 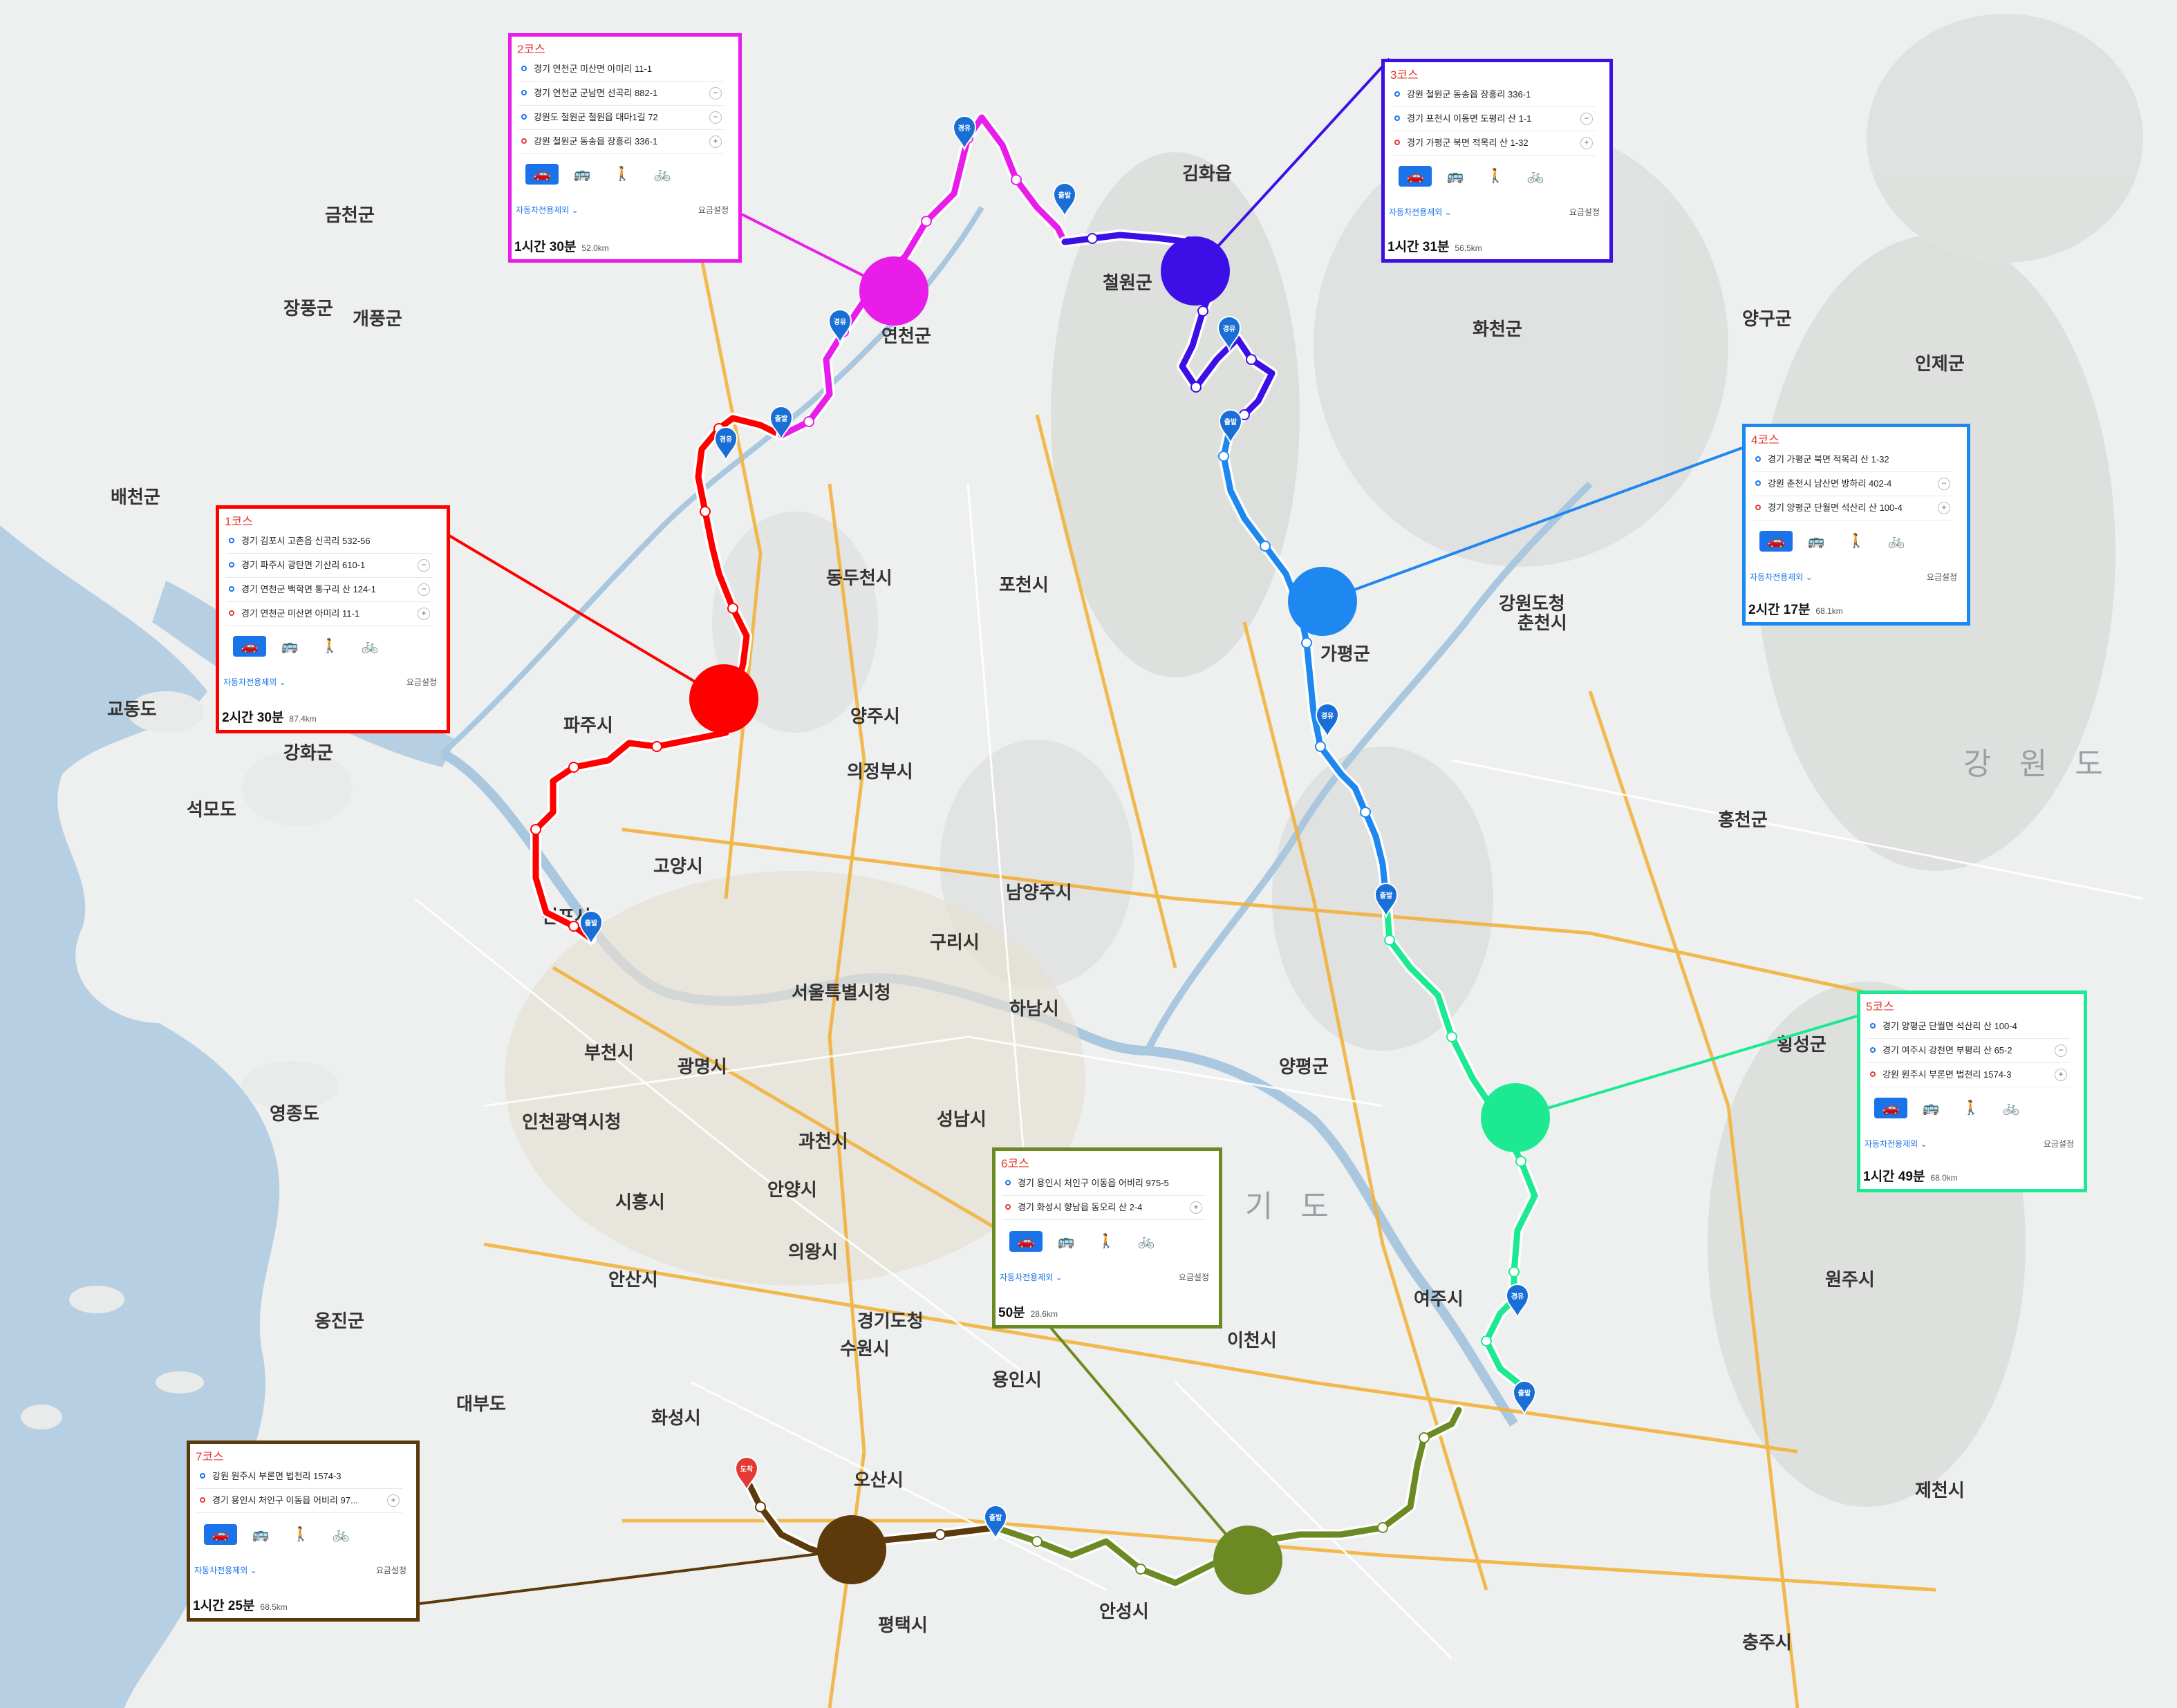 I want to click on waypoint-dot-icon, so click(x=202, y=1476).